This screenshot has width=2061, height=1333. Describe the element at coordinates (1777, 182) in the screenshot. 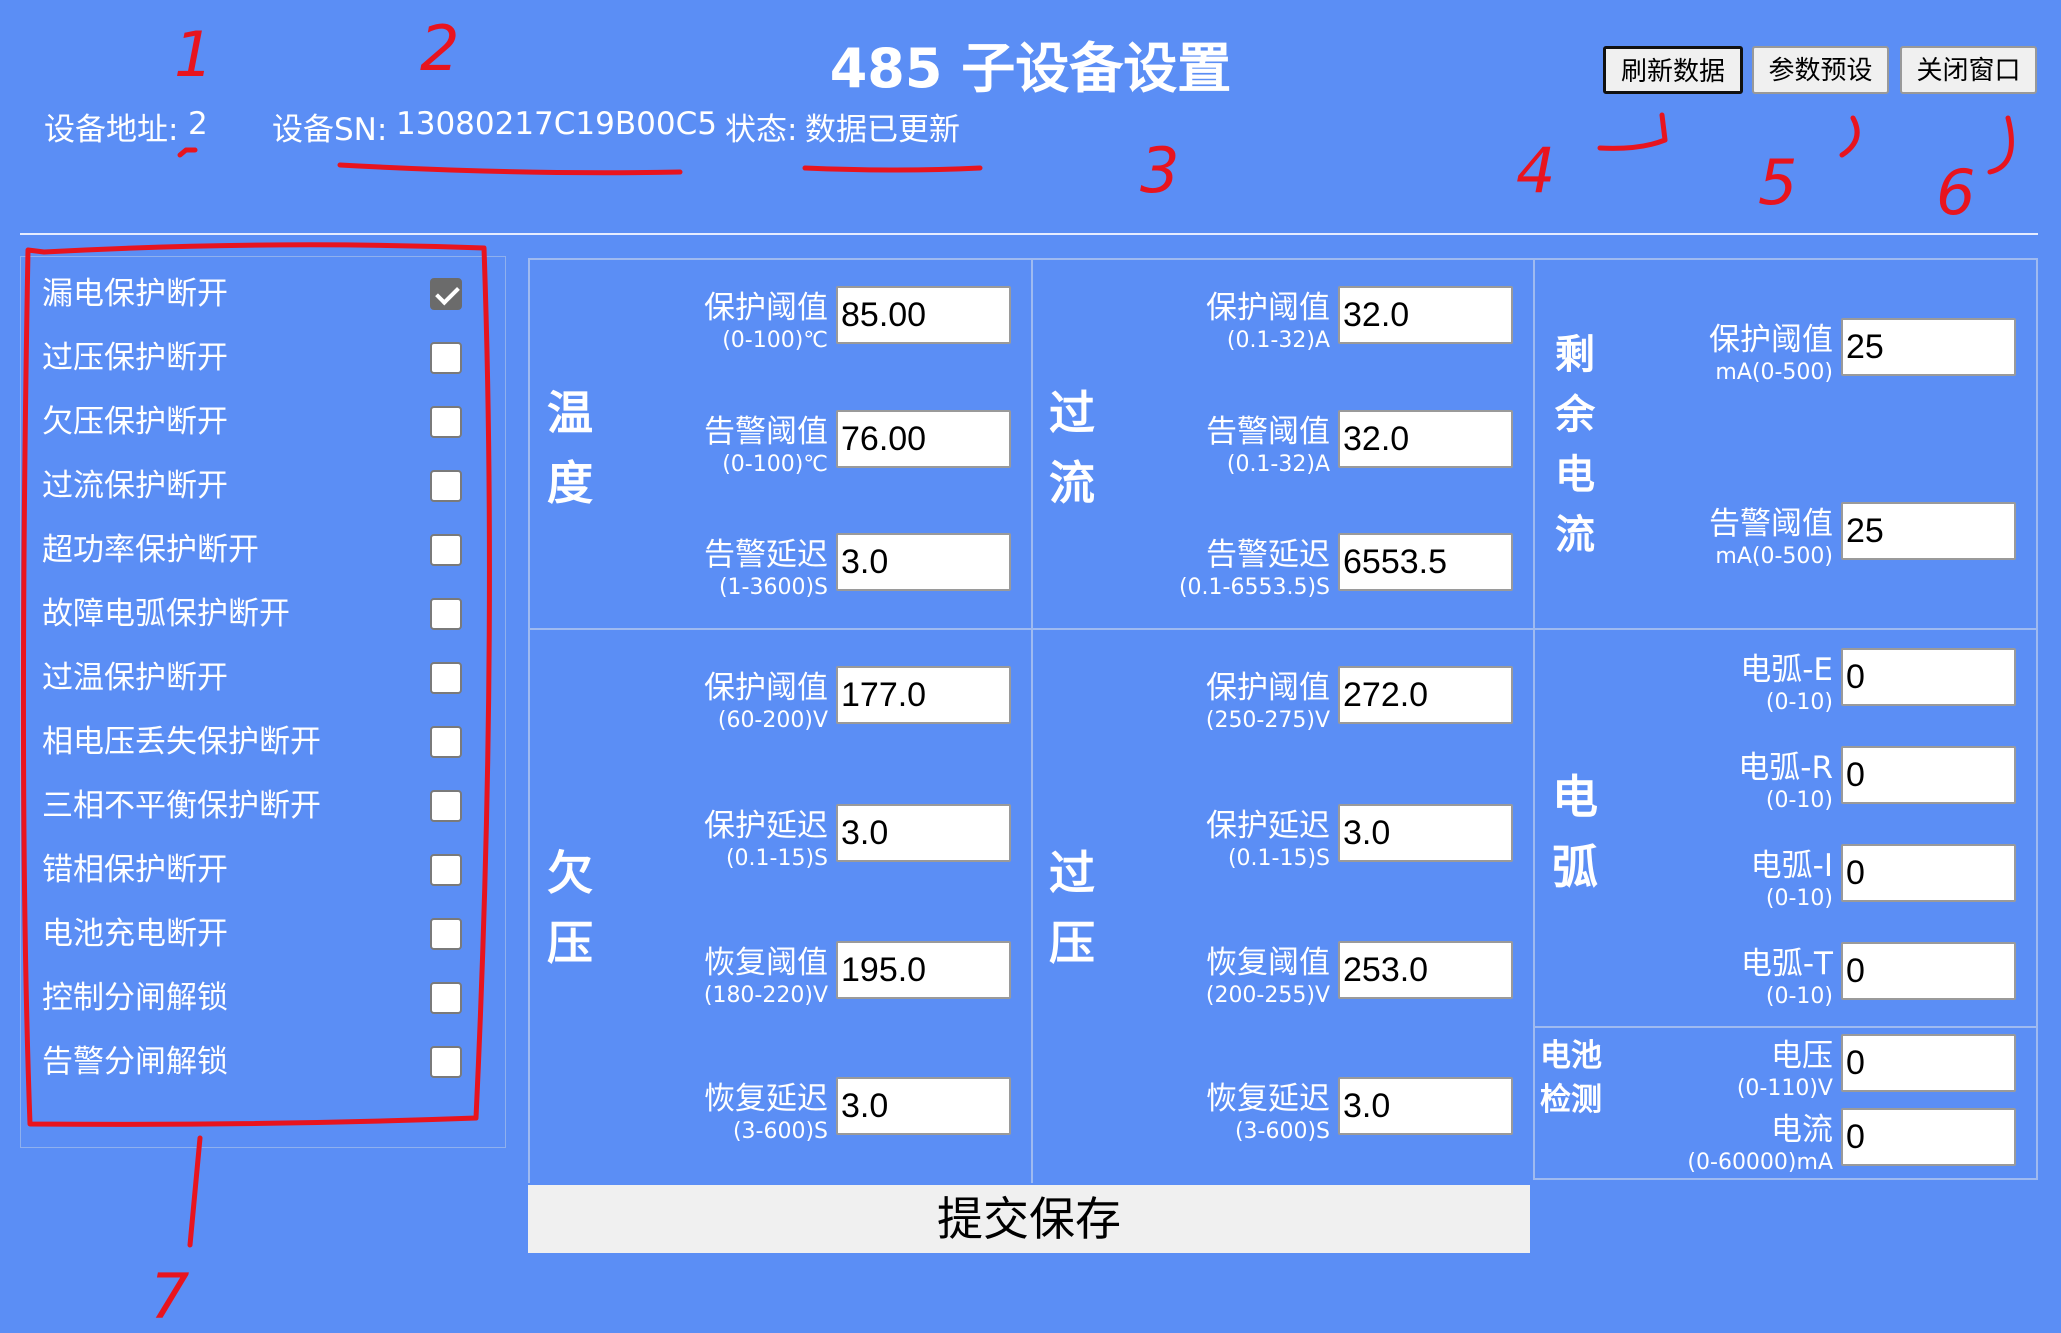

I see `annotation-number-5: 5` at that location.